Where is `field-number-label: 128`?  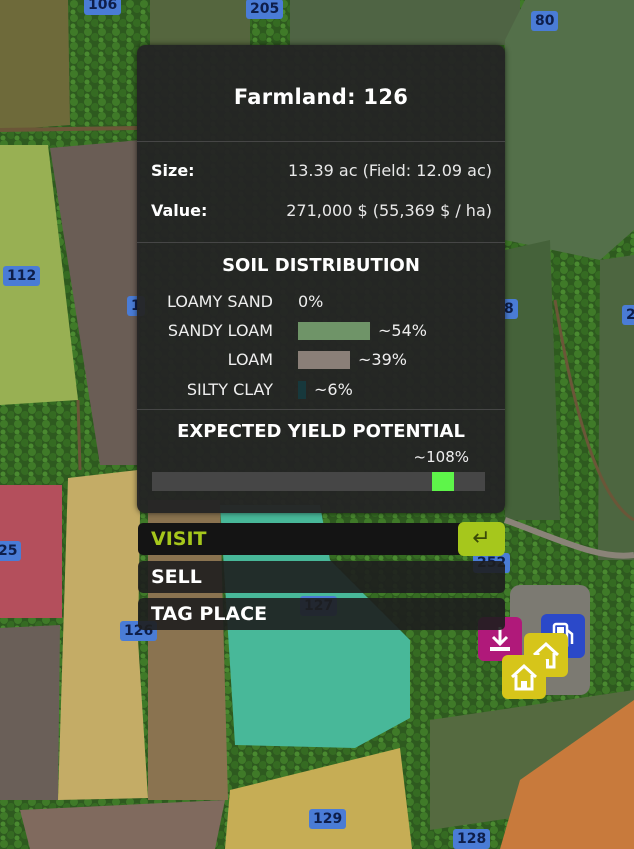
field-number-label: 128 is located at coordinates (472, 839).